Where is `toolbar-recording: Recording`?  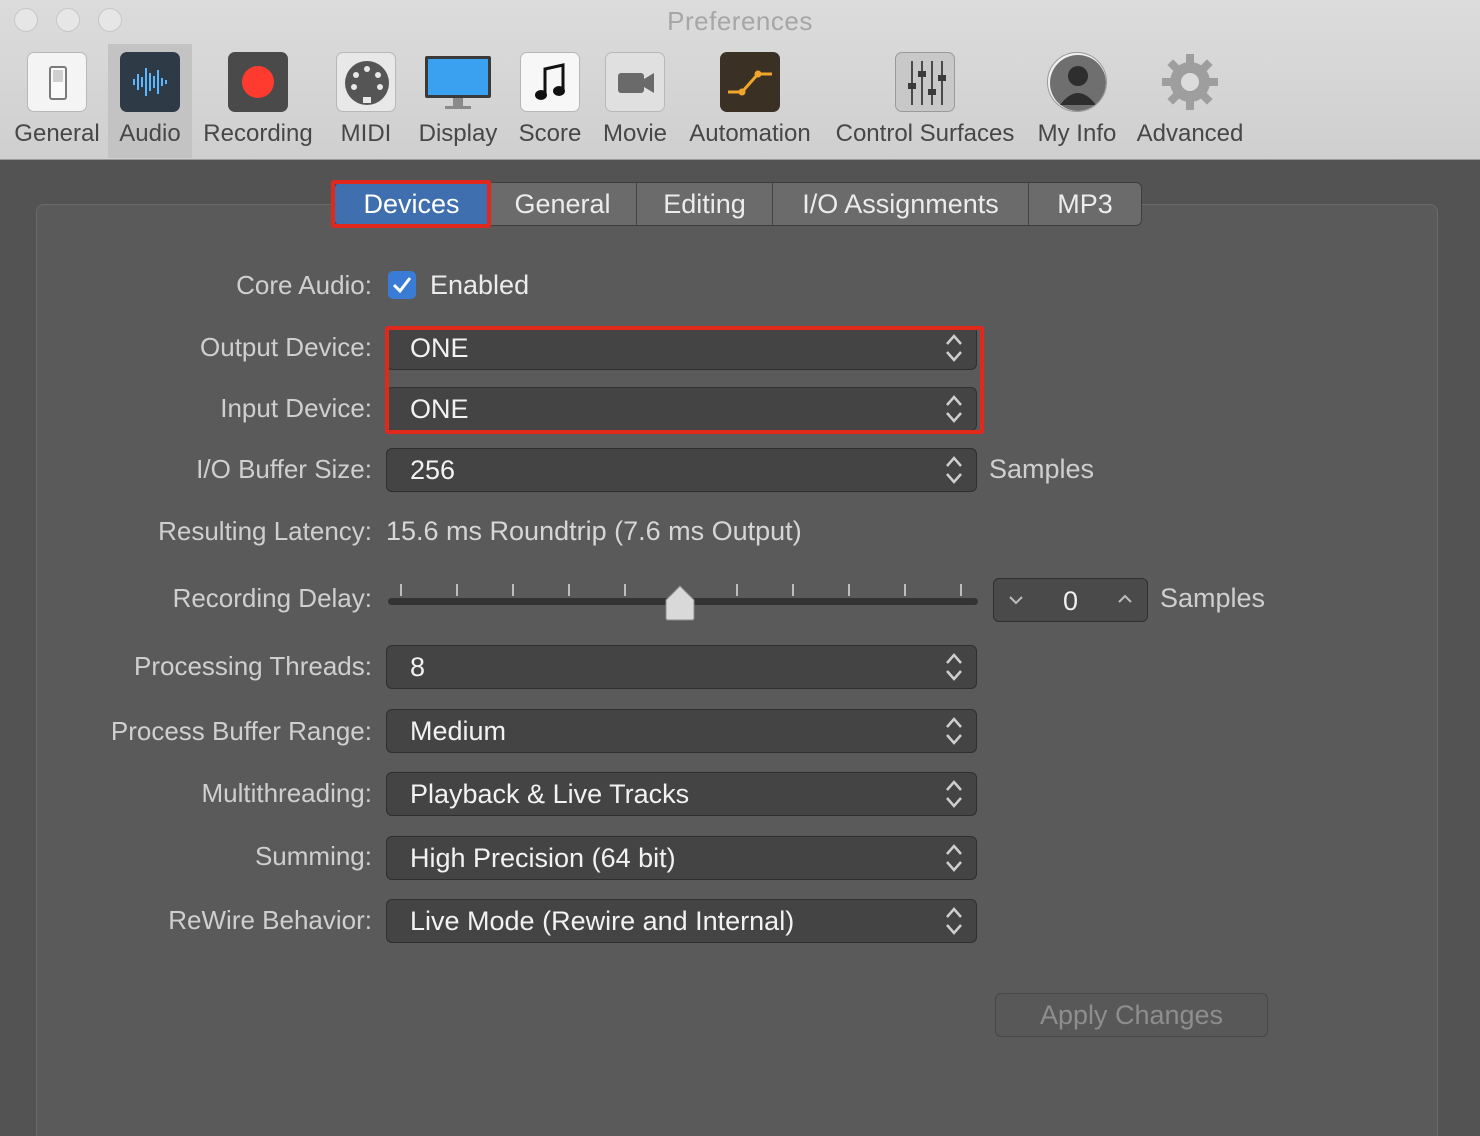
toolbar-recording: Recording is located at coordinates (258, 101).